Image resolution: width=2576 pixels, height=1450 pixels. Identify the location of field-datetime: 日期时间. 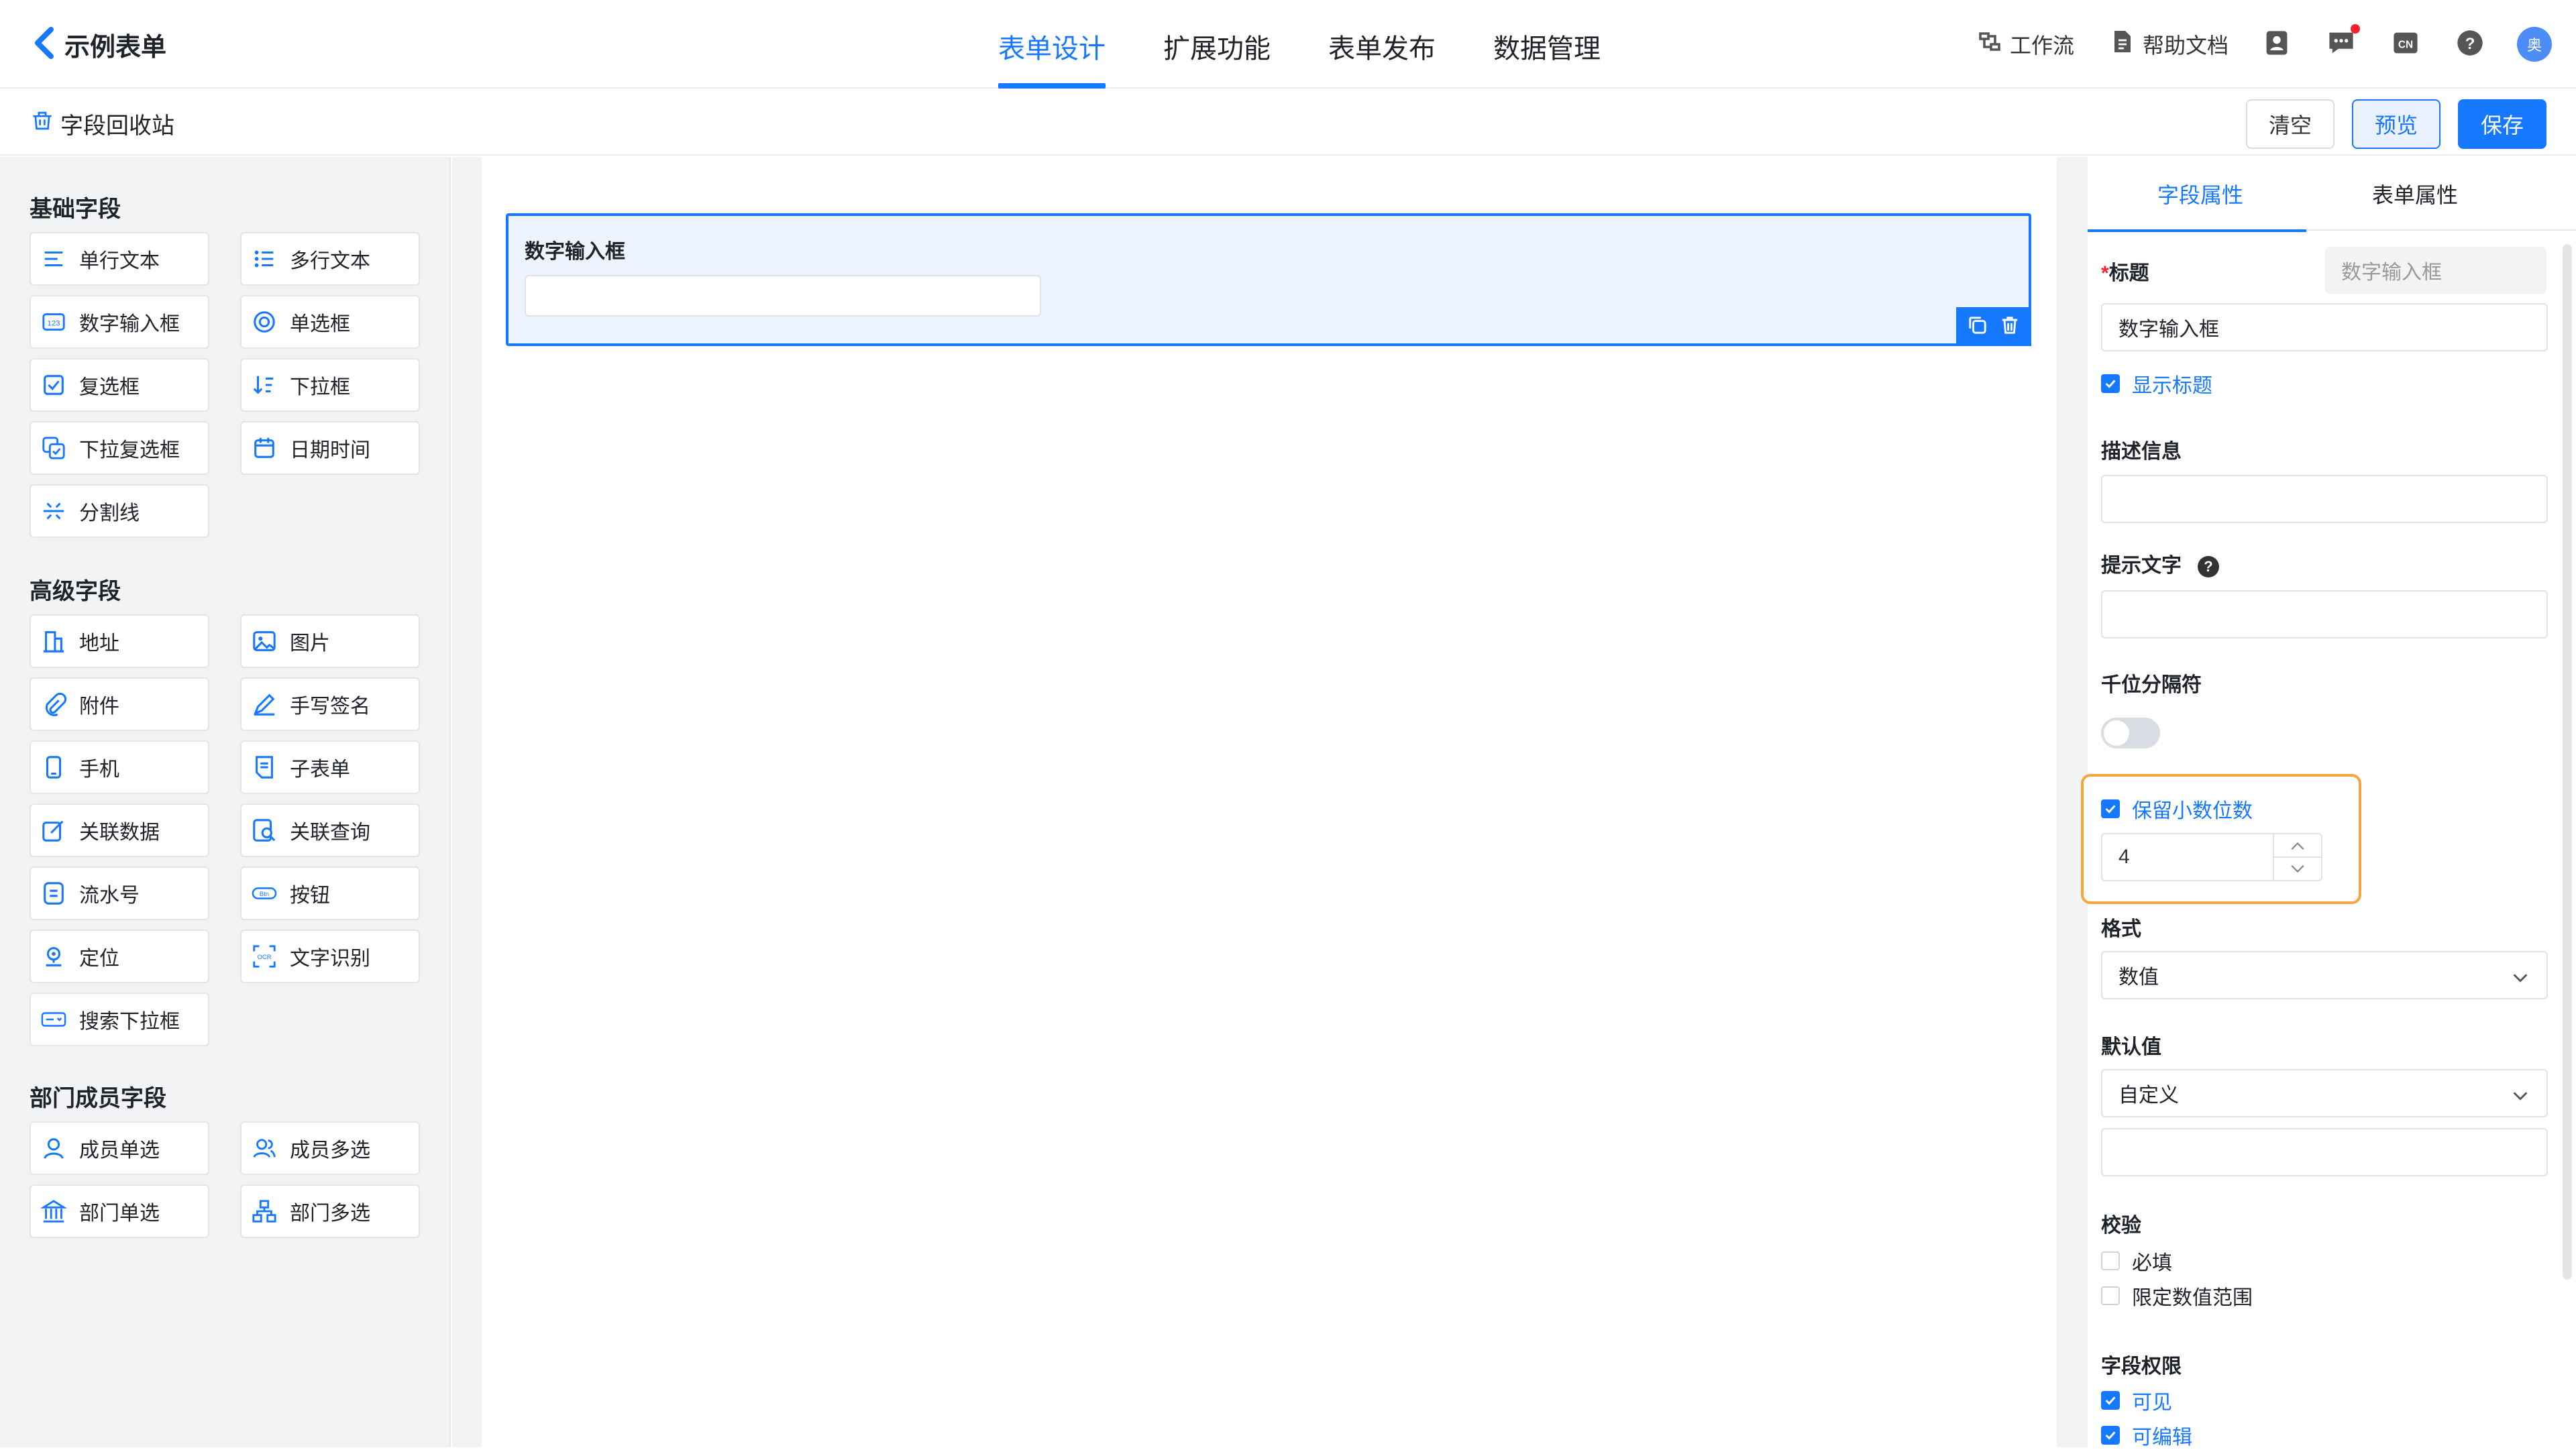
(330, 448).